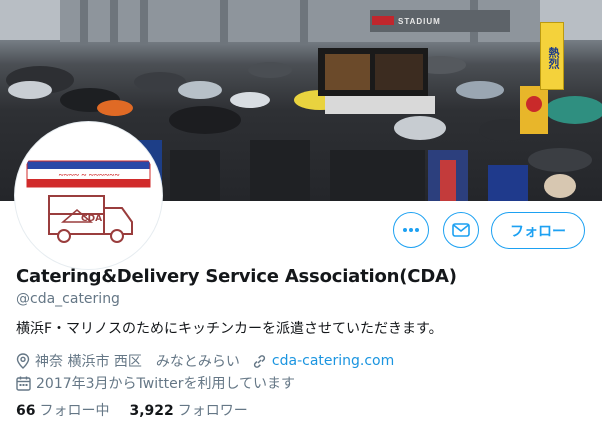  Describe the element at coordinates (74, 411) in the screenshot. I see `following-label: フォロー中` at that location.